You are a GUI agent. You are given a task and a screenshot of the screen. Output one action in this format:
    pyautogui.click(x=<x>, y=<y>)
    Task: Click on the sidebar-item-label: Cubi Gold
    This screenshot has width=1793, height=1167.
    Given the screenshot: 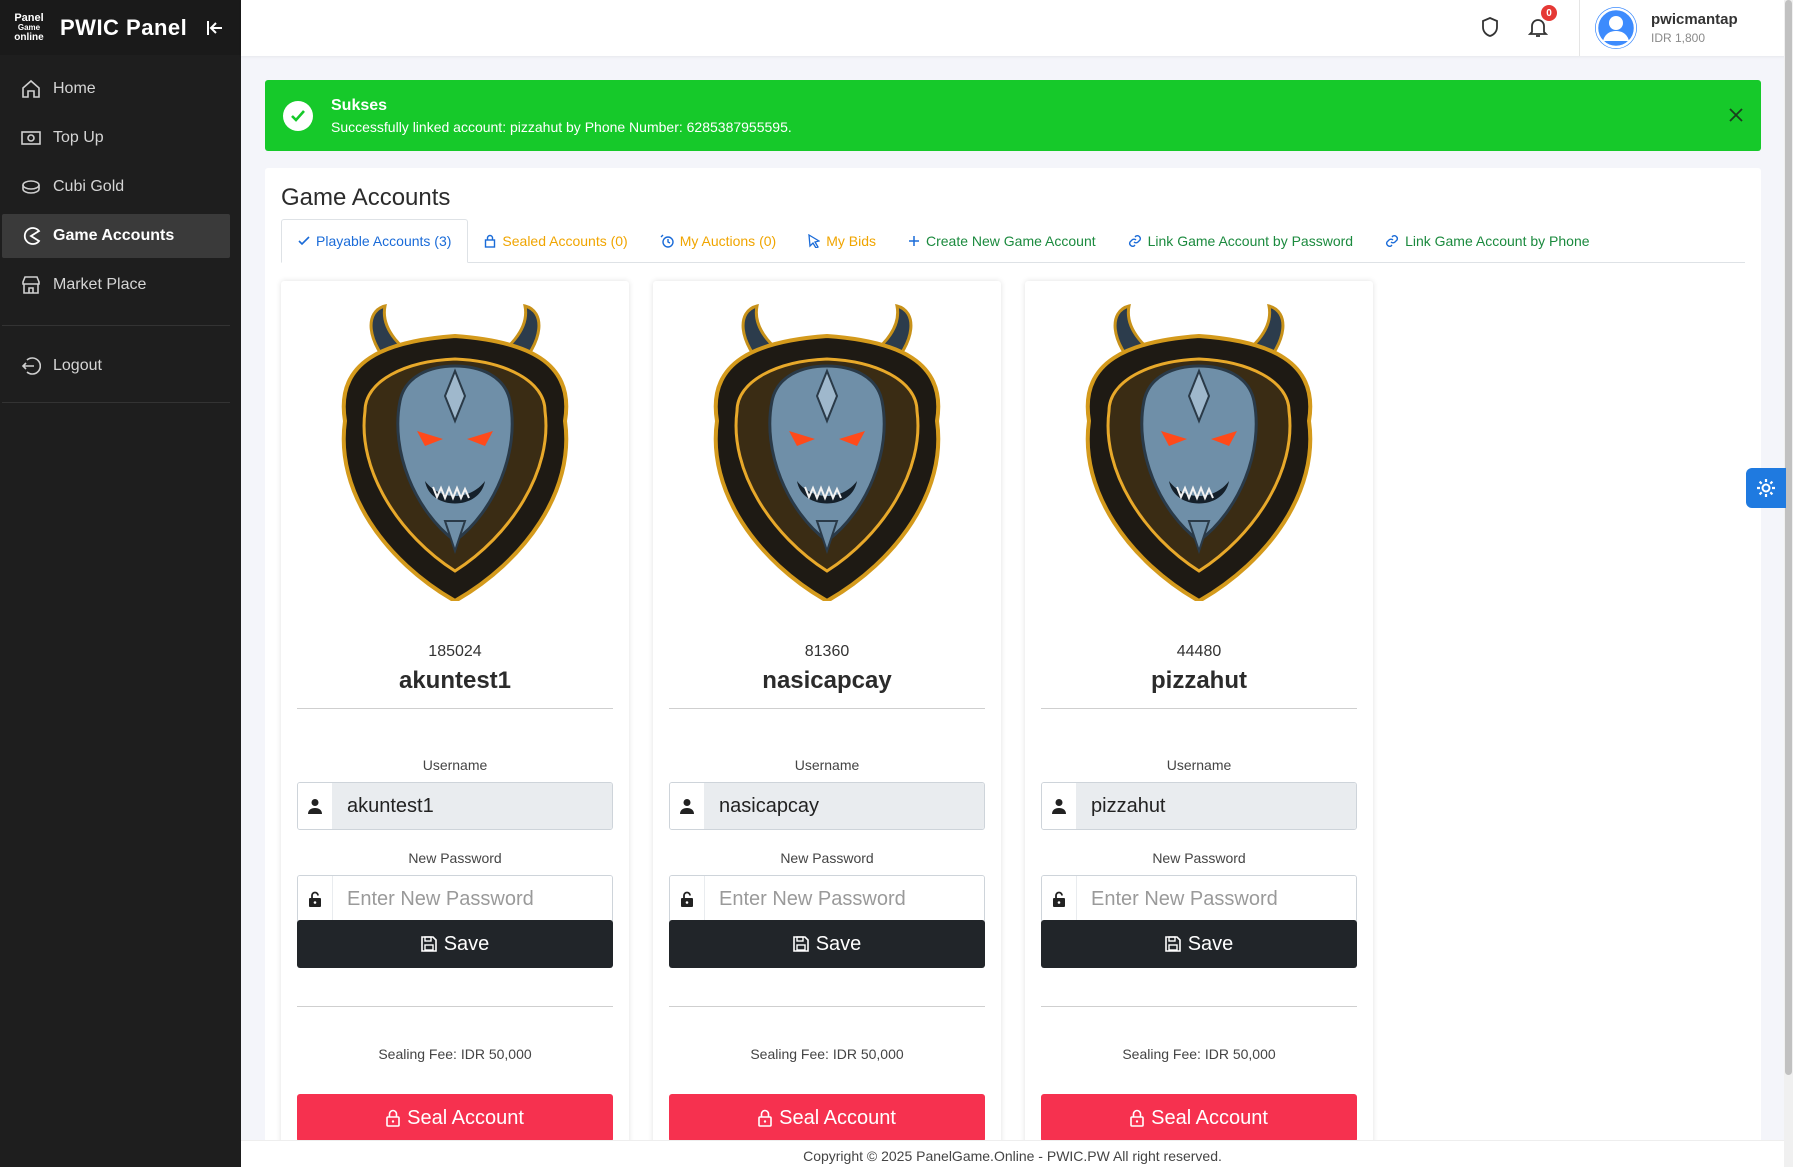 What is the action you would take?
    pyautogui.click(x=89, y=186)
    